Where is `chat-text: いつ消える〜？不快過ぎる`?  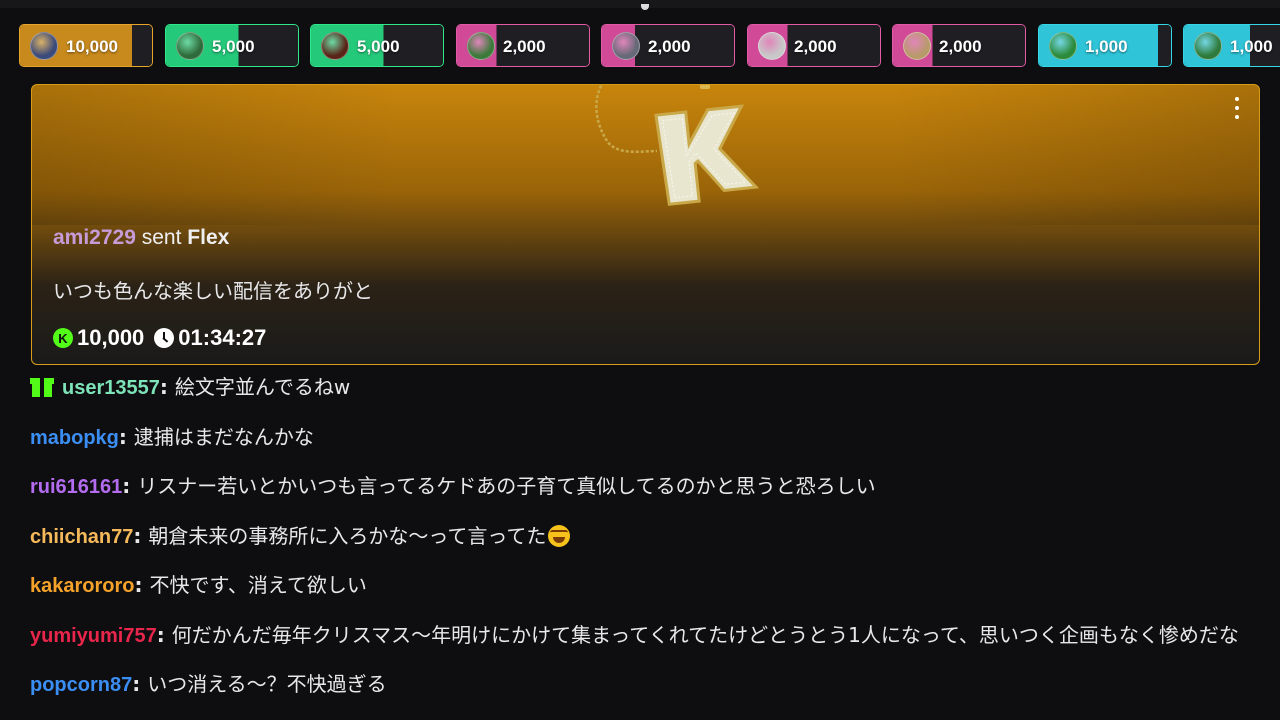 chat-text: いつ消える〜？不快過ぎる is located at coordinates (267, 684).